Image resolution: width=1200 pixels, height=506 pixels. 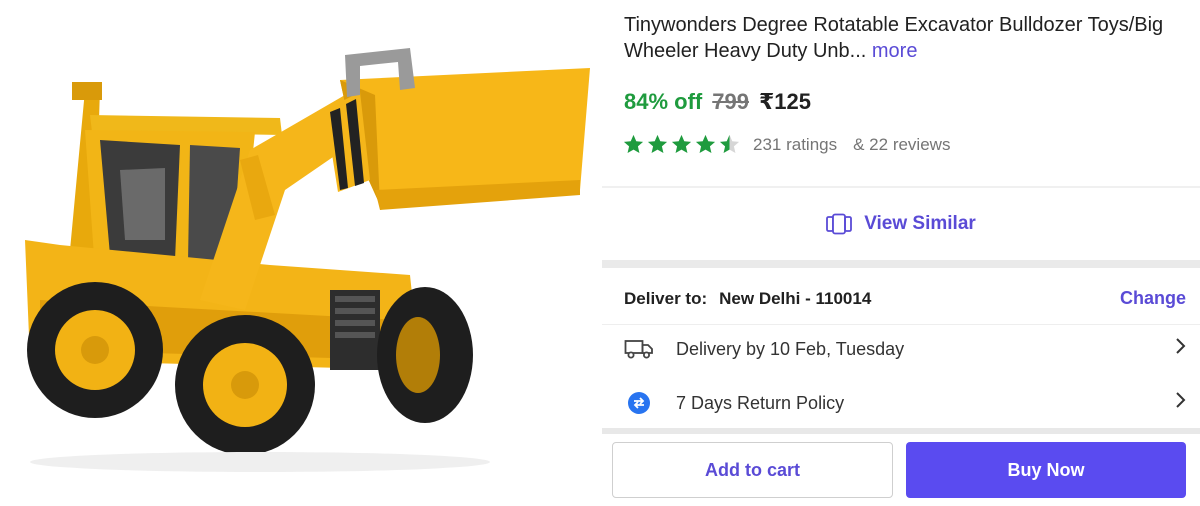 What do you see at coordinates (920, 223) in the screenshot?
I see `view-similar-label: View Similar` at bounding box center [920, 223].